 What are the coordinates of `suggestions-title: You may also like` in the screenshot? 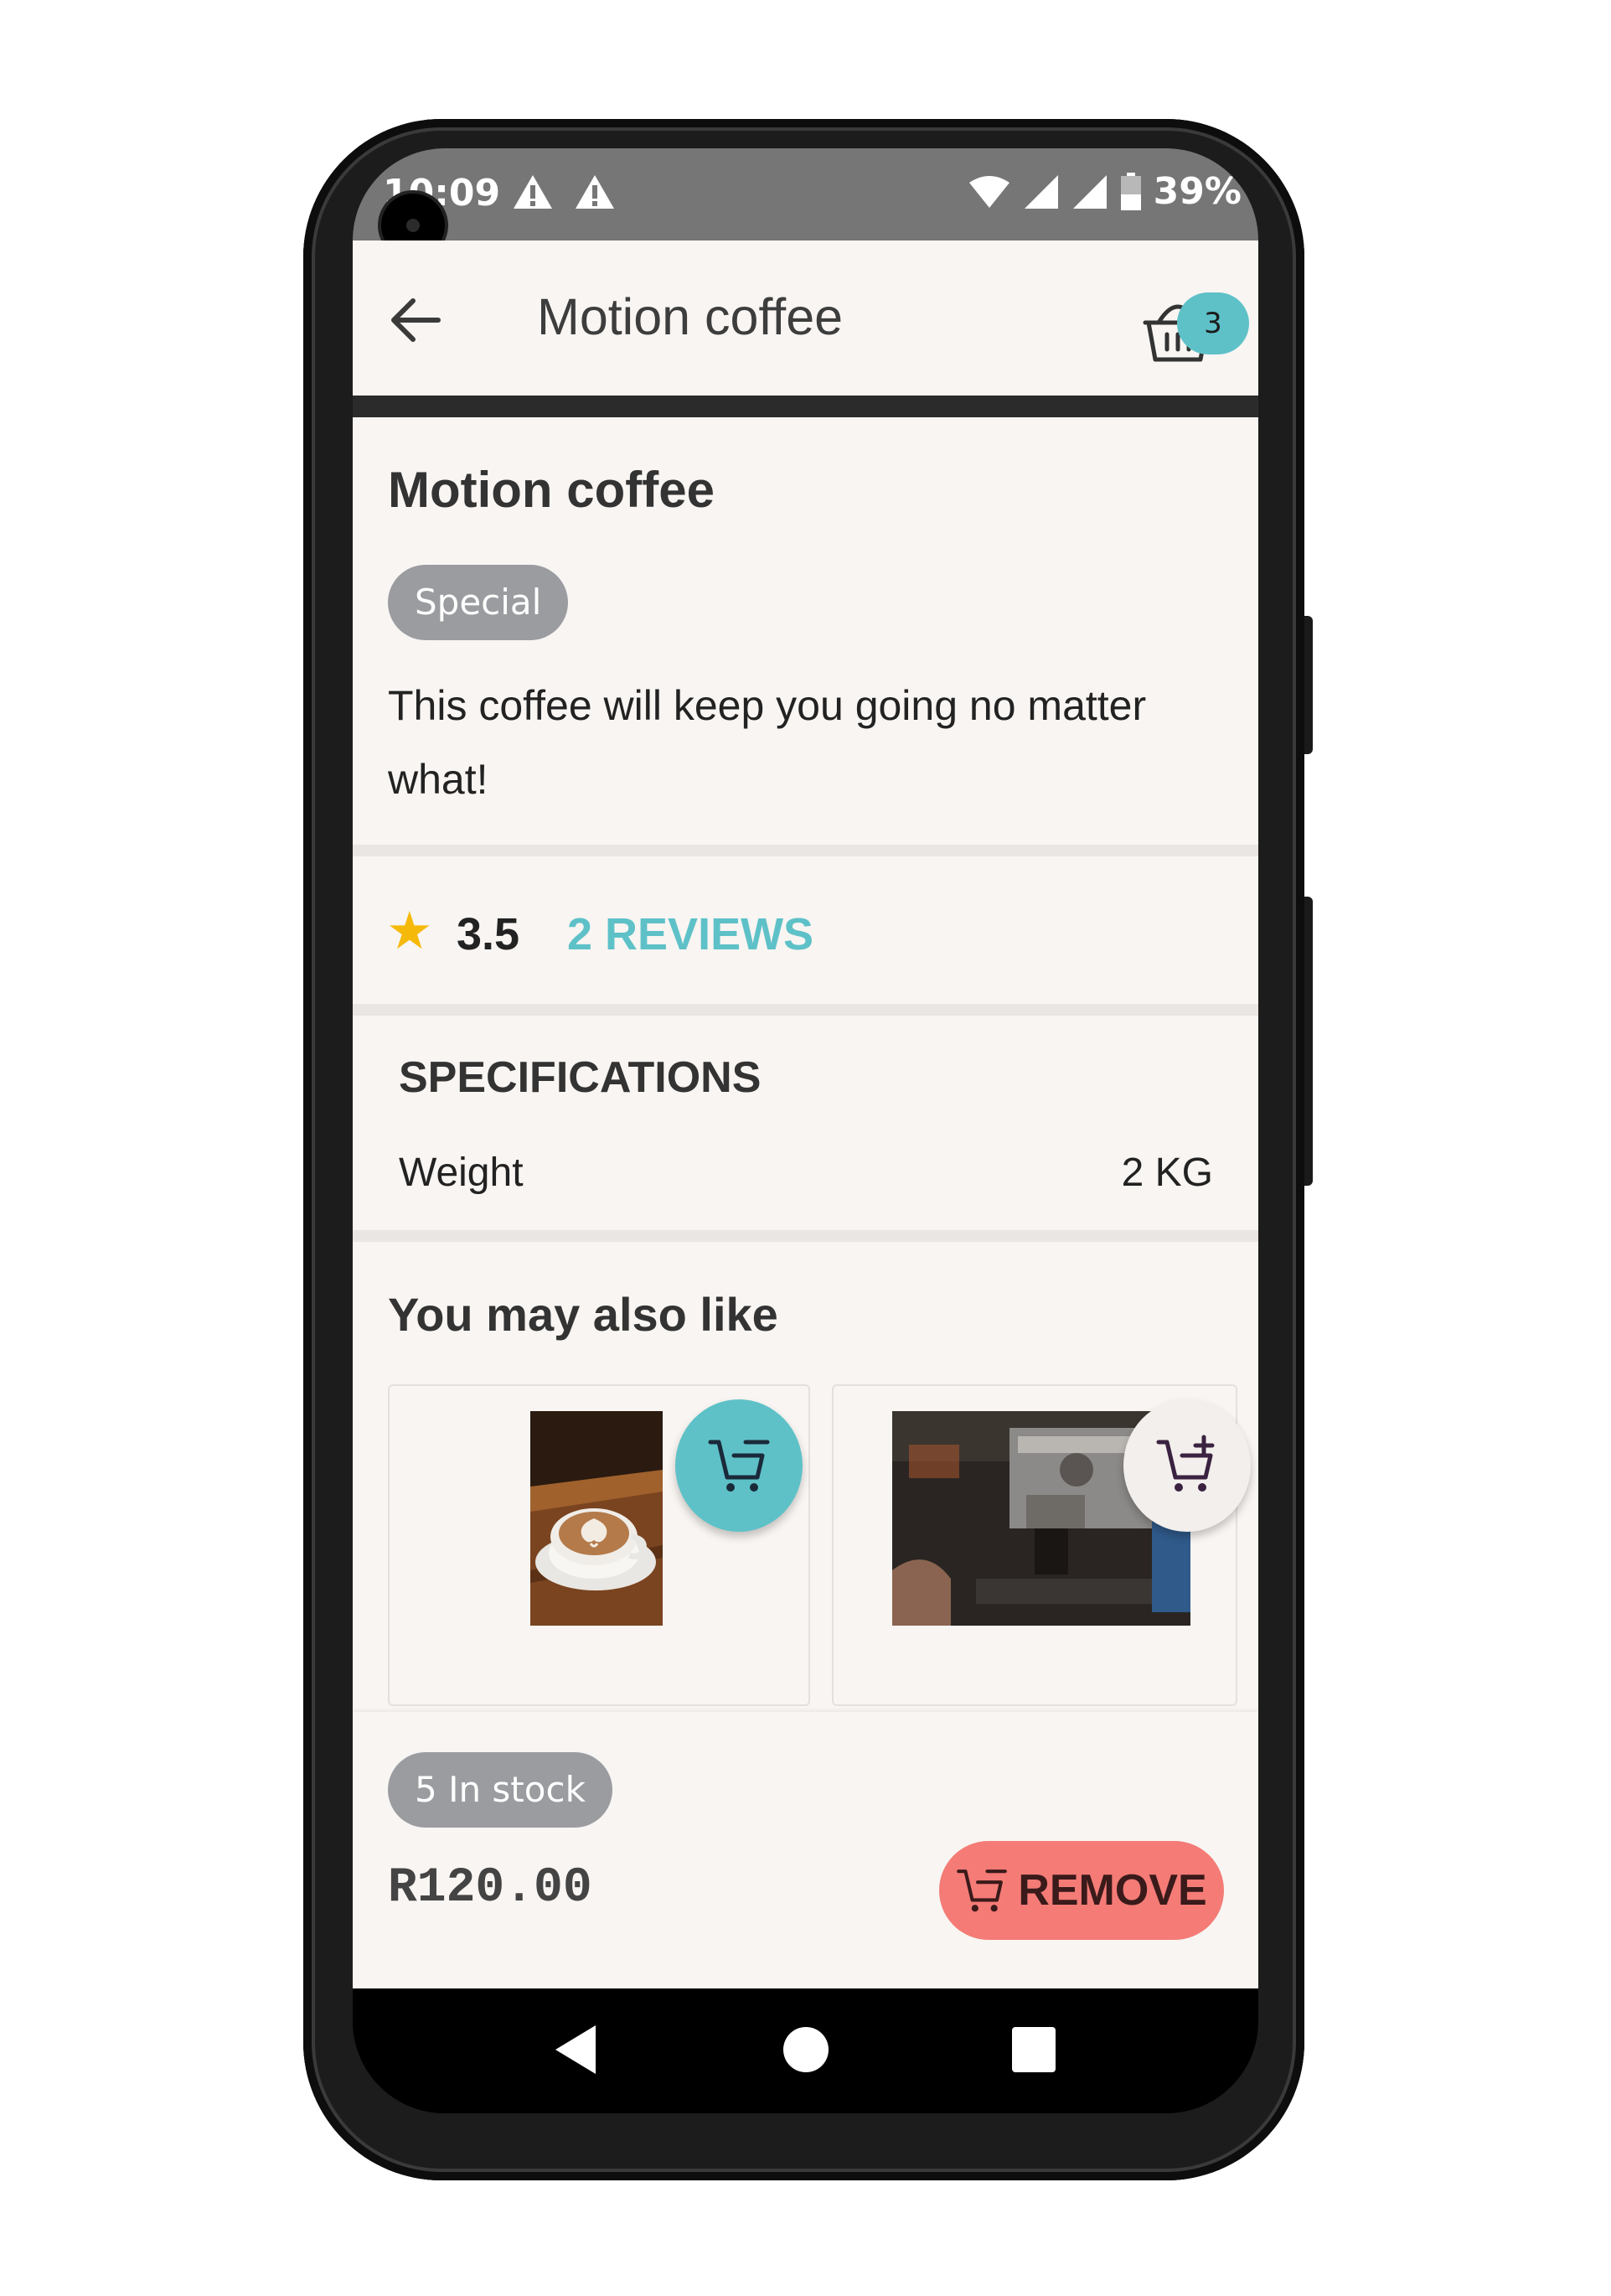 It's located at (583, 1315).